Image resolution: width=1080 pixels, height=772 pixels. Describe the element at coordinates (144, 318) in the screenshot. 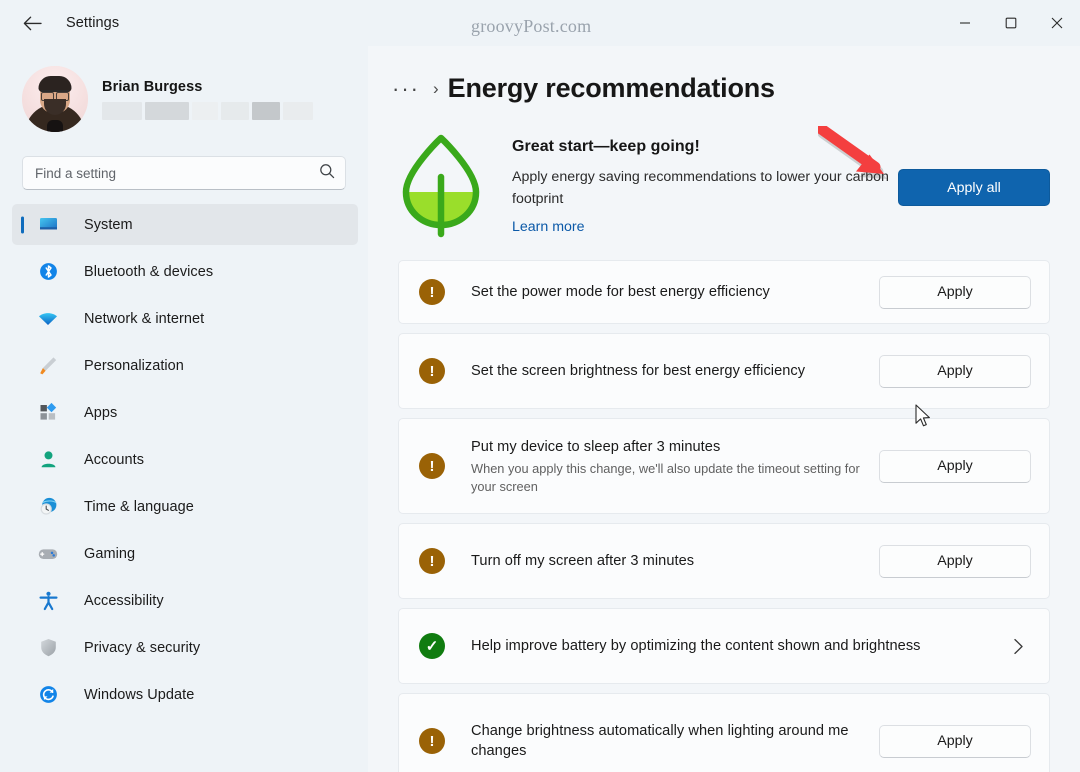

I see `sidebar-item-label: Network & internet` at that location.